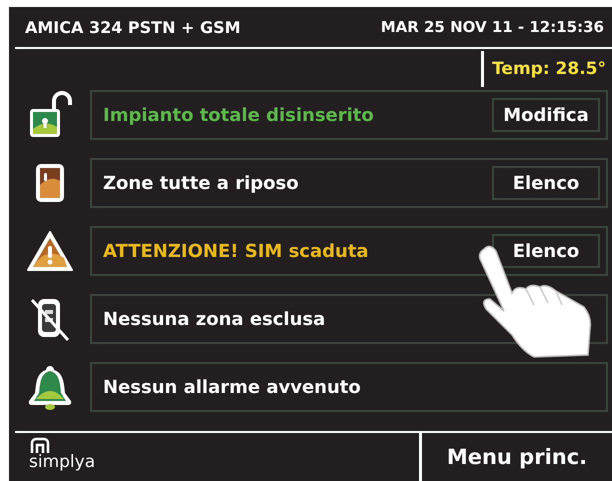  I want to click on open-padlock-icon, so click(50, 115).